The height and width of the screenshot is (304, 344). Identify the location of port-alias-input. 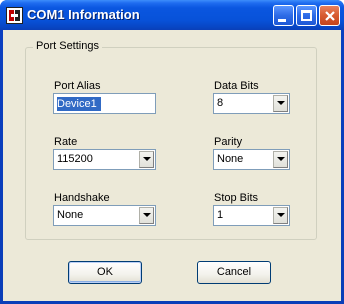
(104, 103).